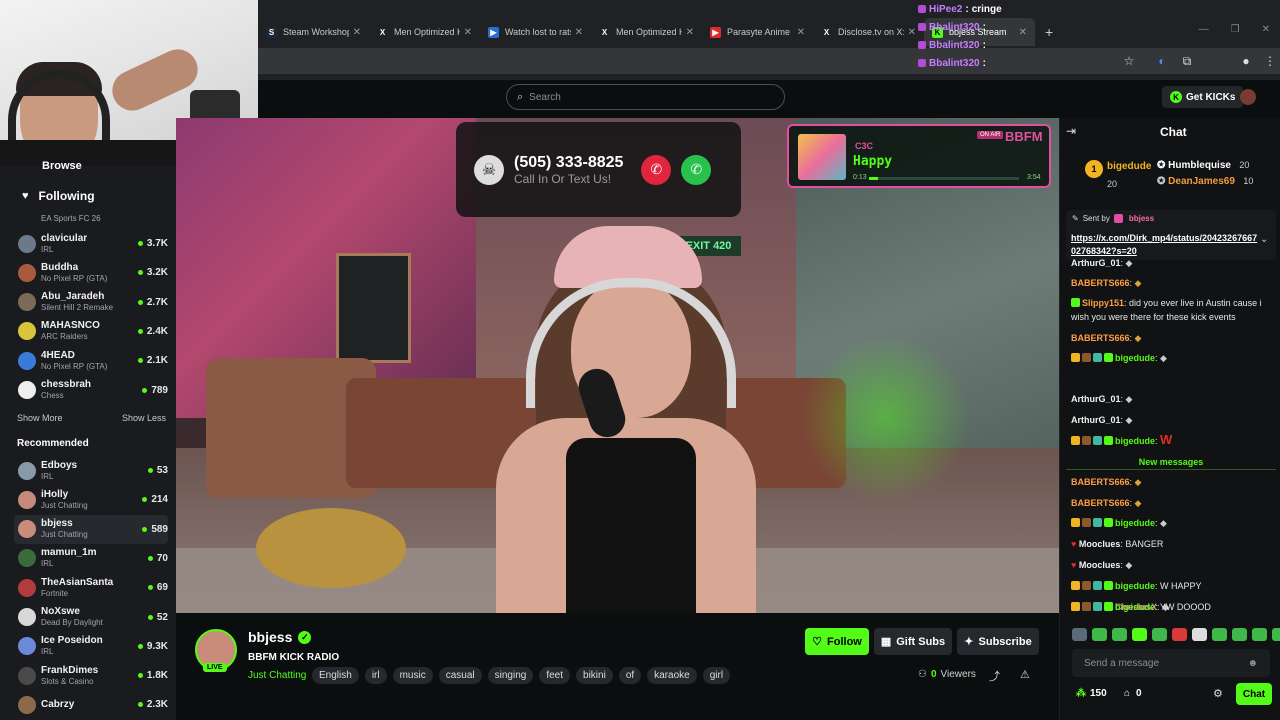 This screenshot has width=1280, height=720. I want to click on stream-tag: irl, so click(375, 675).